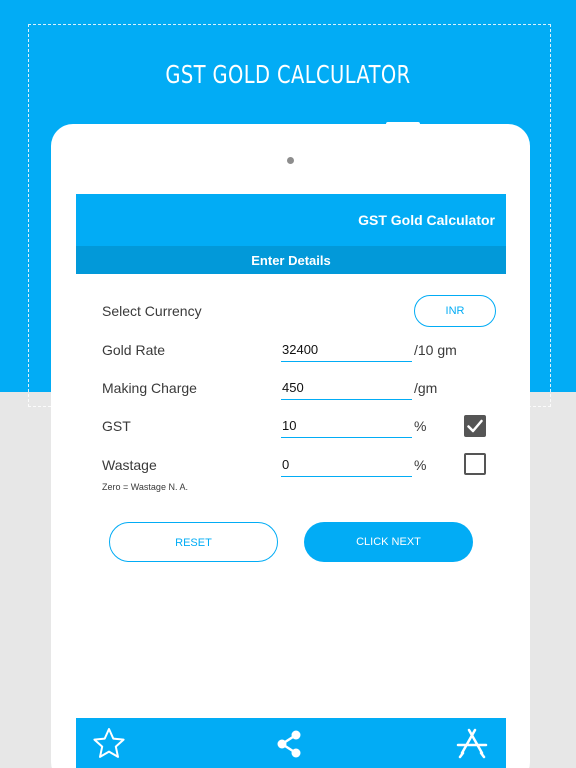  I want to click on wastage-field, so click(346, 465).